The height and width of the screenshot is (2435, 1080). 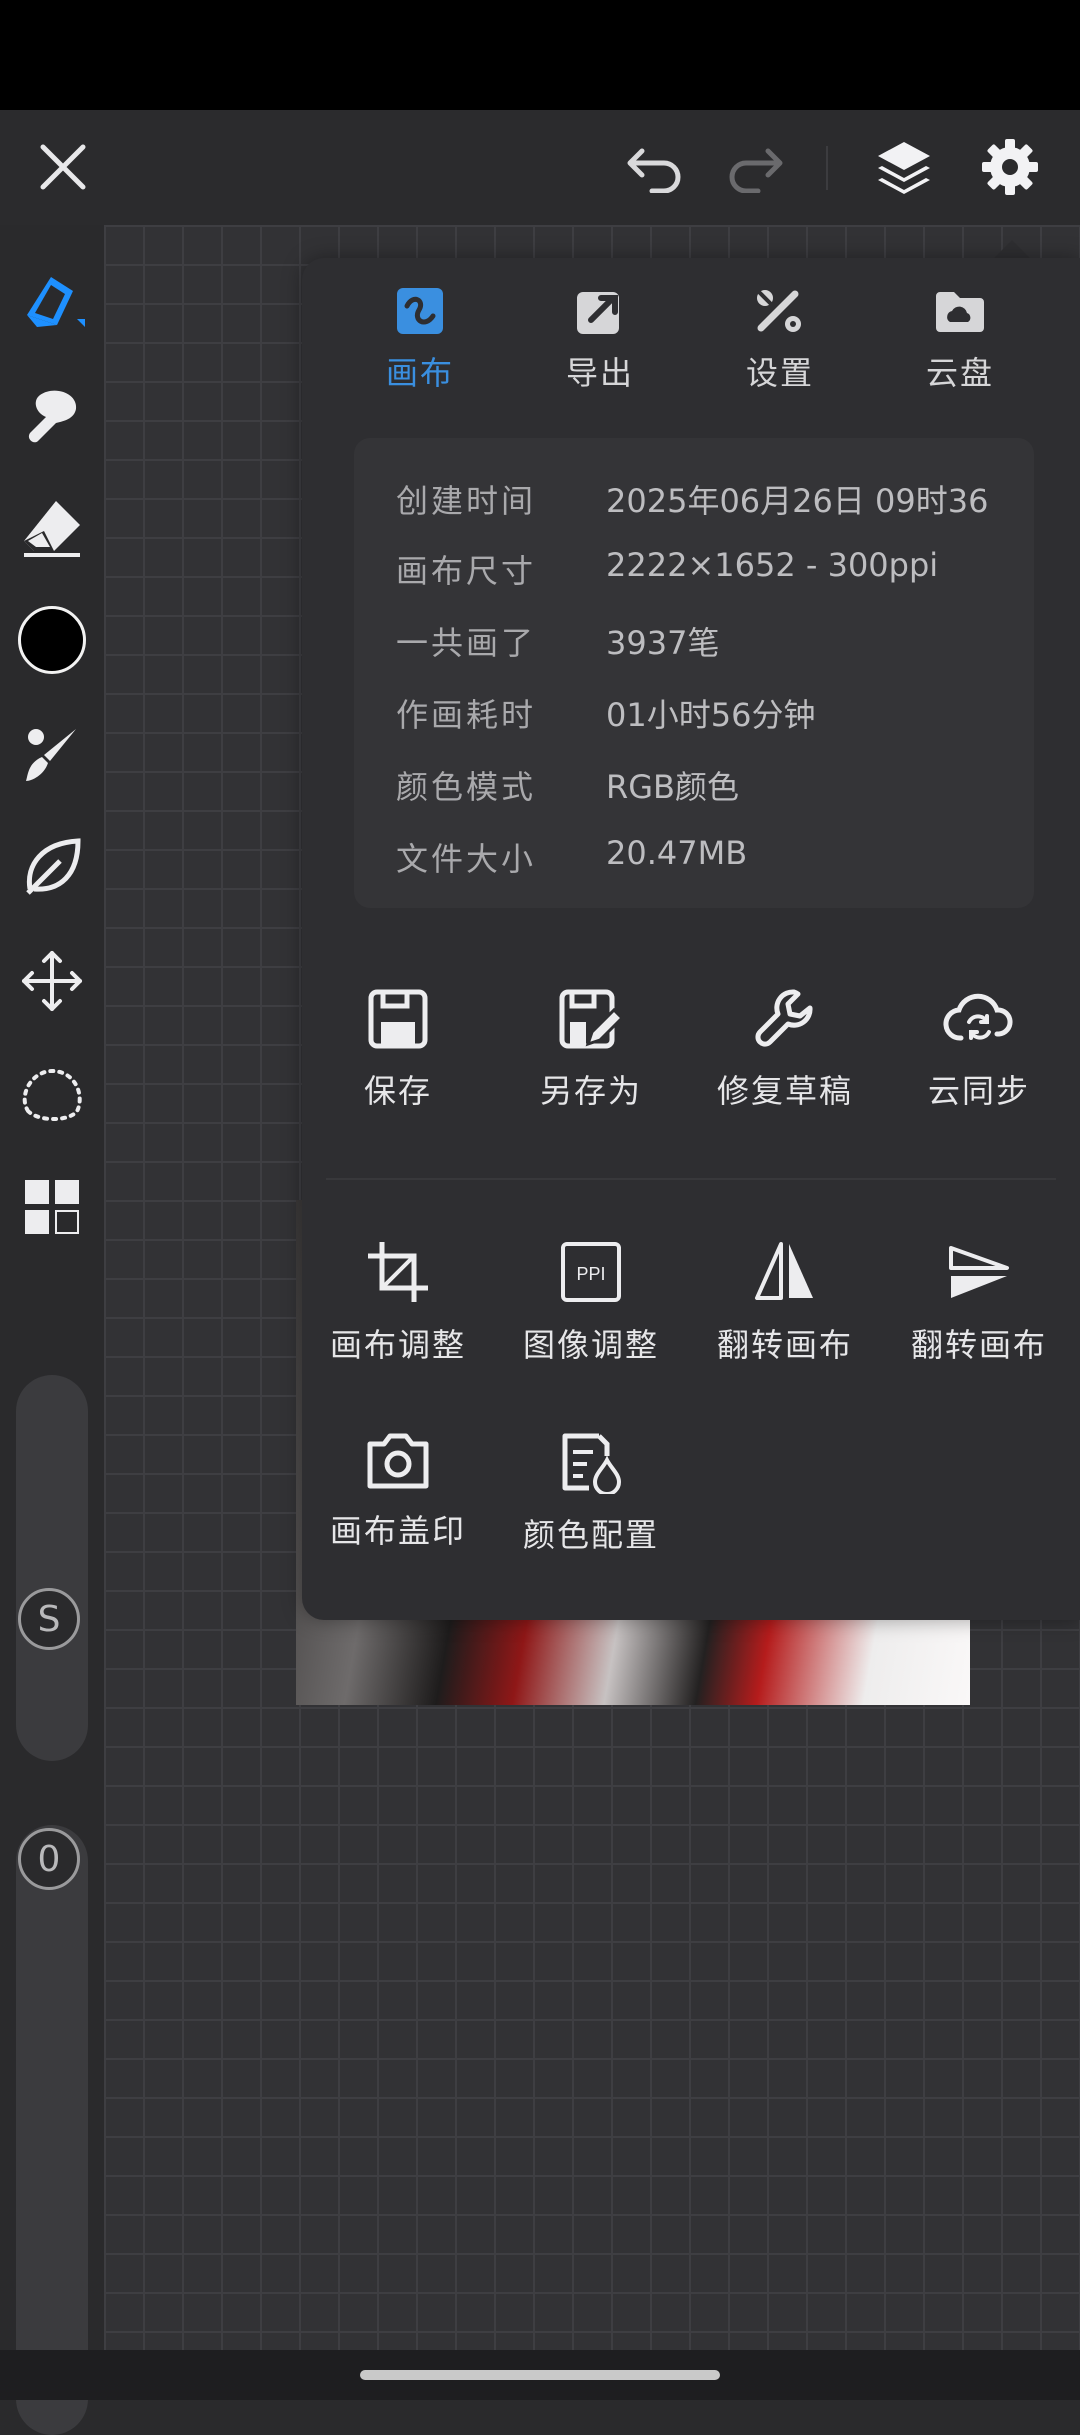 What do you see at coordinates (63, 167) in the screenshot?
I see `close-icon` at bounding box center [63, 167].